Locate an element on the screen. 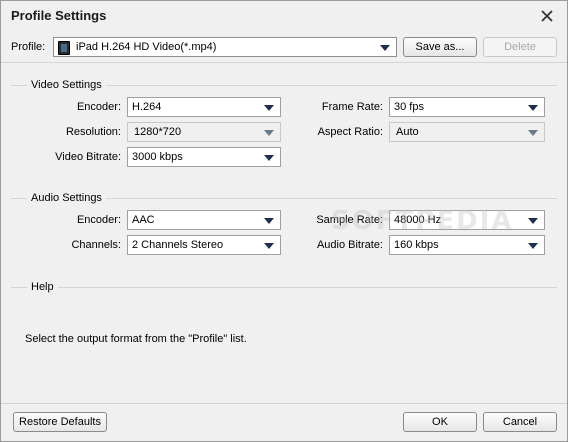 The image size is (568, 442). resolution-select: 1280*720 is located at coordinates (204, 132).